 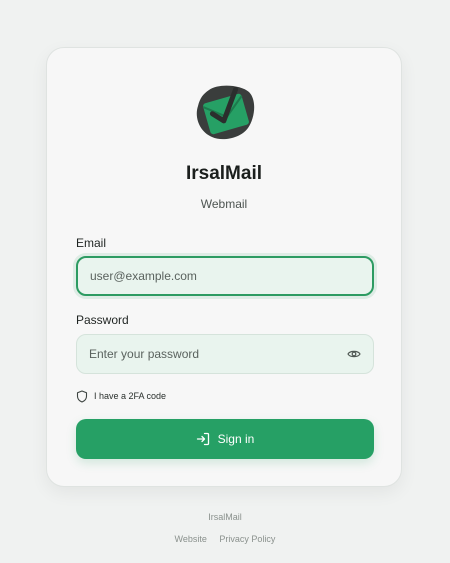 I want to click on sign-in-label: Sign in, so click(x=236, y=439).